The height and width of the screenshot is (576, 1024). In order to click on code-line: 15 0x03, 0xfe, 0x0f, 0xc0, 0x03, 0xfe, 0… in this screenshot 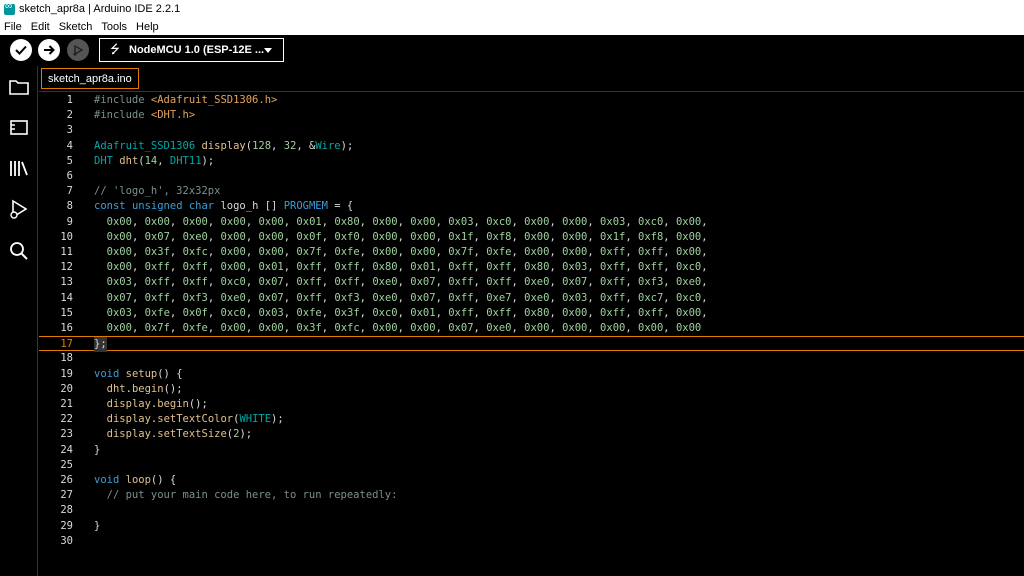, I will do `click(531, 313)`.